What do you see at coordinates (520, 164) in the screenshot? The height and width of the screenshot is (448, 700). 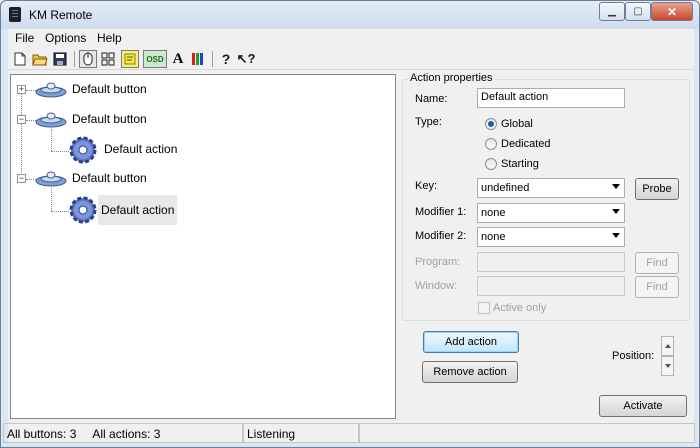 I see `type-starting-label: Starting` at bounding box center [520, 164].